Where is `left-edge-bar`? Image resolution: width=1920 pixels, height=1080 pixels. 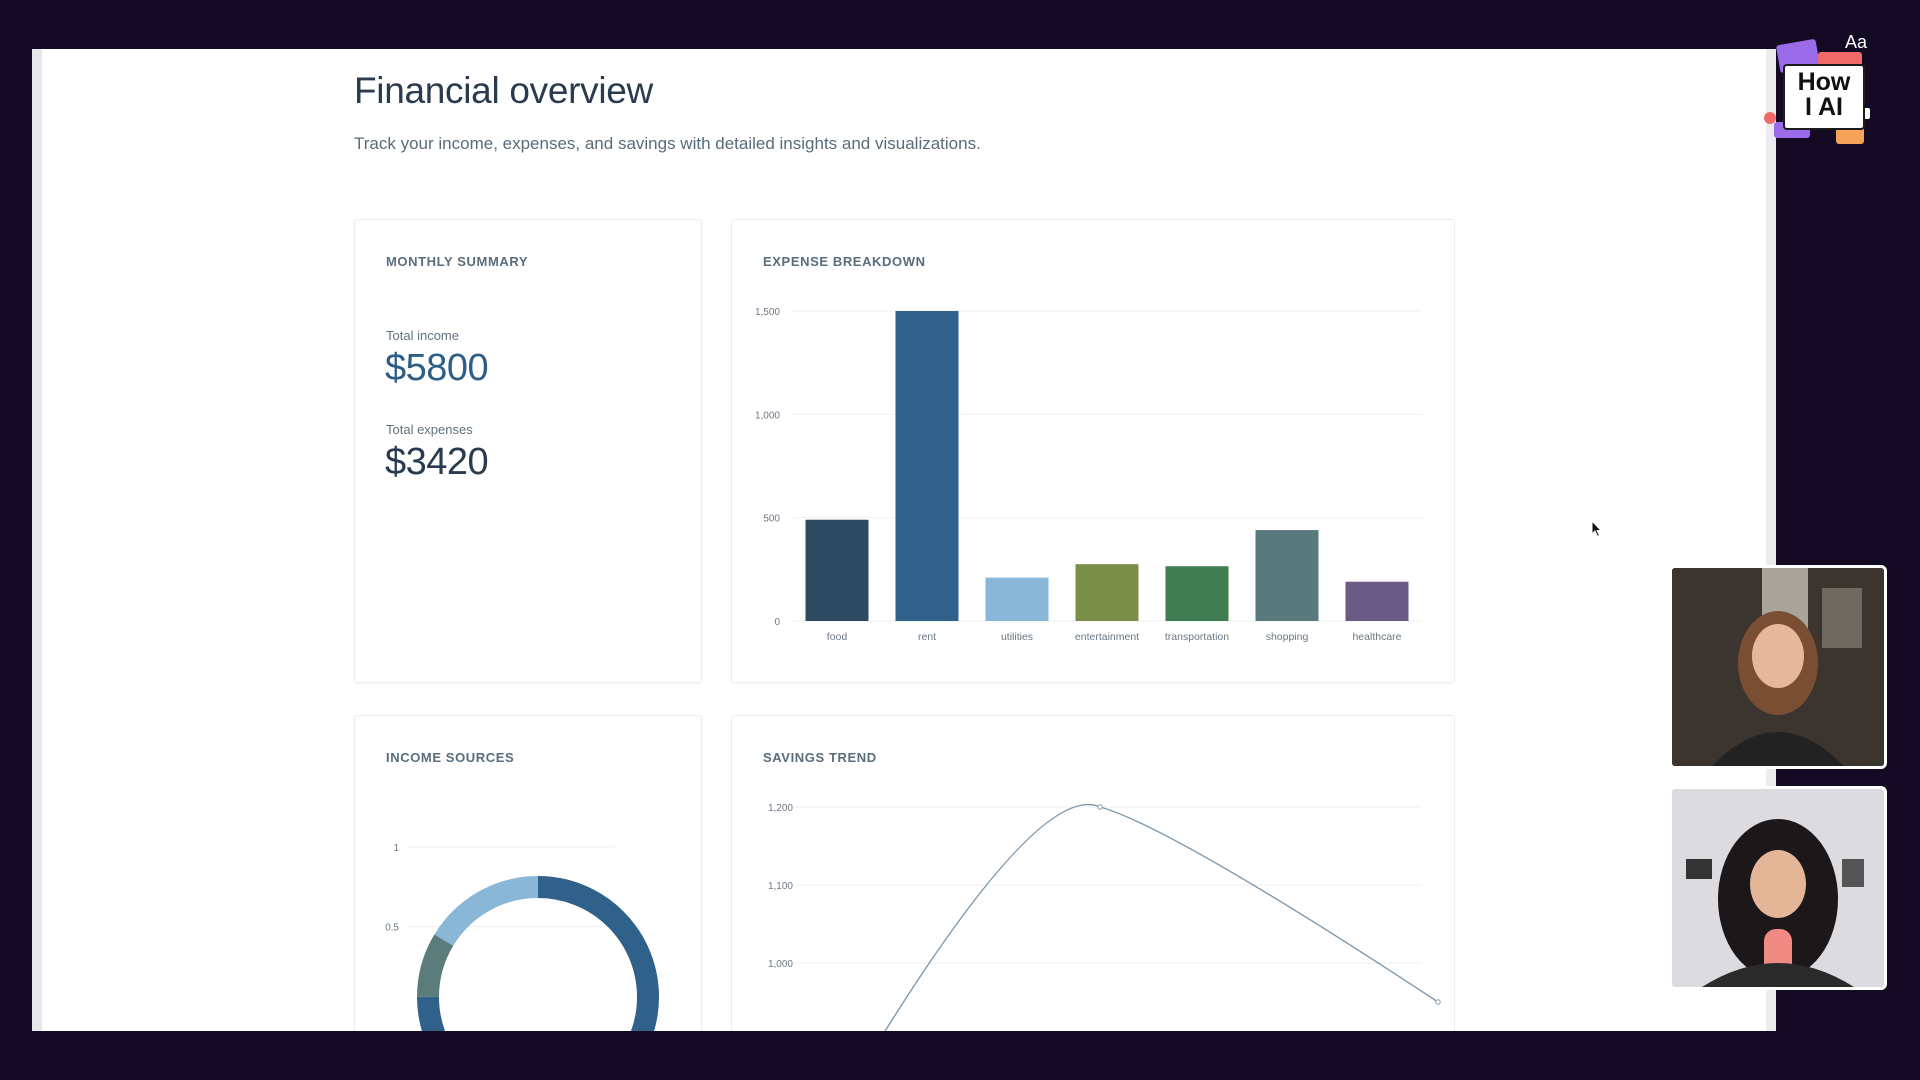 left-edge-bar is located at coordinates (37, 540).